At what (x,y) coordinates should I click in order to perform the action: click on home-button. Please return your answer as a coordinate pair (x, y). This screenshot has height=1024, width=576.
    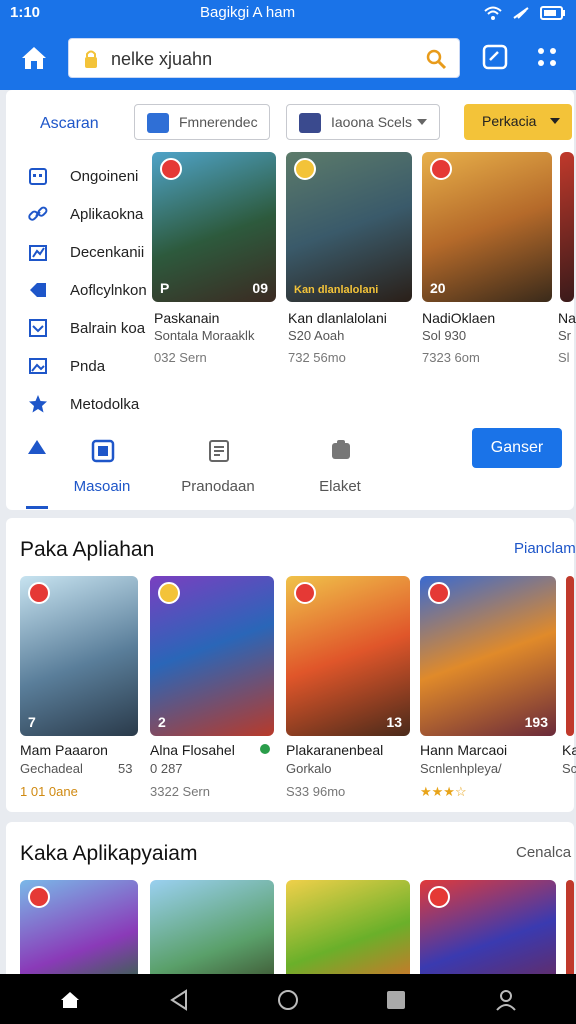
    Looking at the image, I should click on (34, 58).